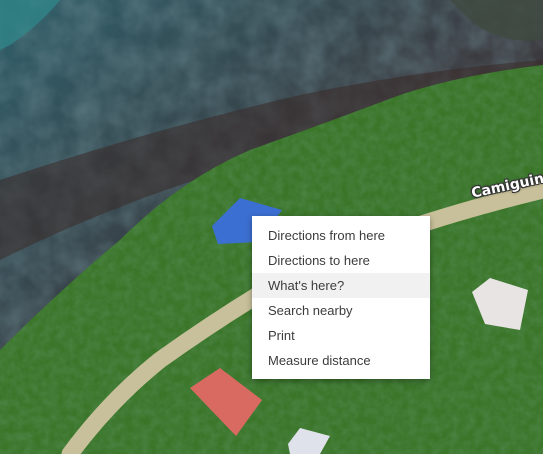 Image resolution: width=543 pixels, height=454 pixels. I want to click on menu-item-whats-here: What's here?, so click(341, 285).